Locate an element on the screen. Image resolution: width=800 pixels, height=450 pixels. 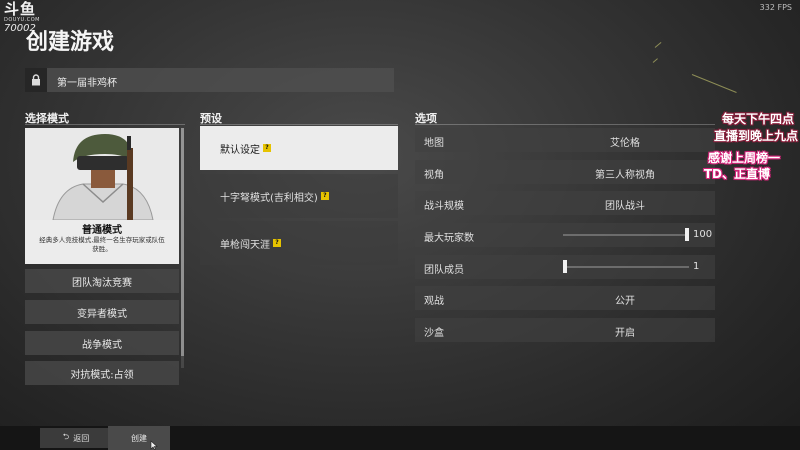
option-label: 观战 is located at coordinates (434, 301).